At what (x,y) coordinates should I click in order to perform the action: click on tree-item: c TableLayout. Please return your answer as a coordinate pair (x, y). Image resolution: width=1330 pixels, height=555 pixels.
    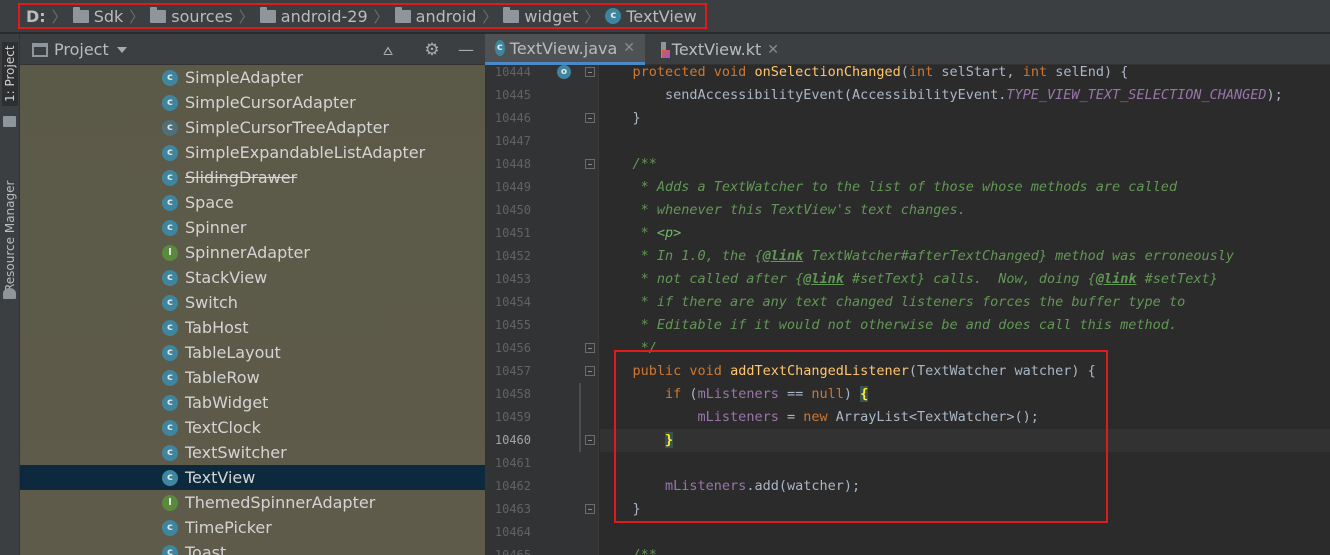
    Looking at the image, I should click on (252, 352).